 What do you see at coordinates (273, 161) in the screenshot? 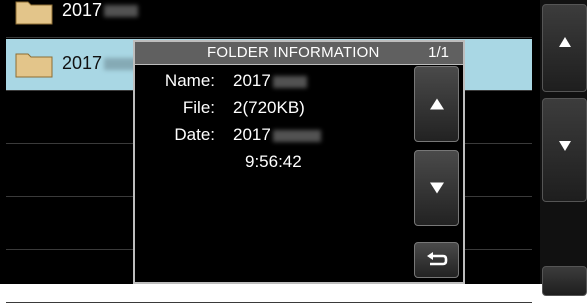
I see `time-value: 9:56:42` at bounding box center [273, 161].